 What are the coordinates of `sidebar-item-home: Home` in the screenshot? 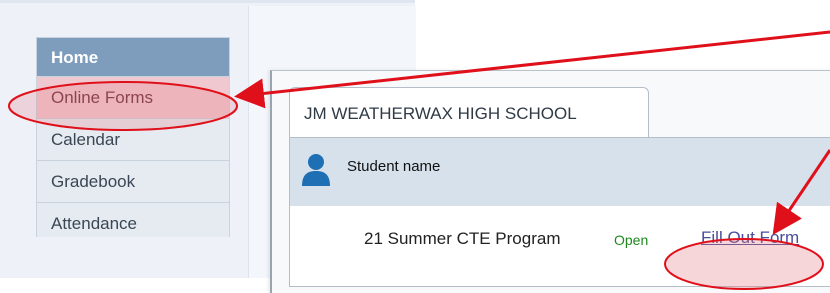 It's located at (133, 57).